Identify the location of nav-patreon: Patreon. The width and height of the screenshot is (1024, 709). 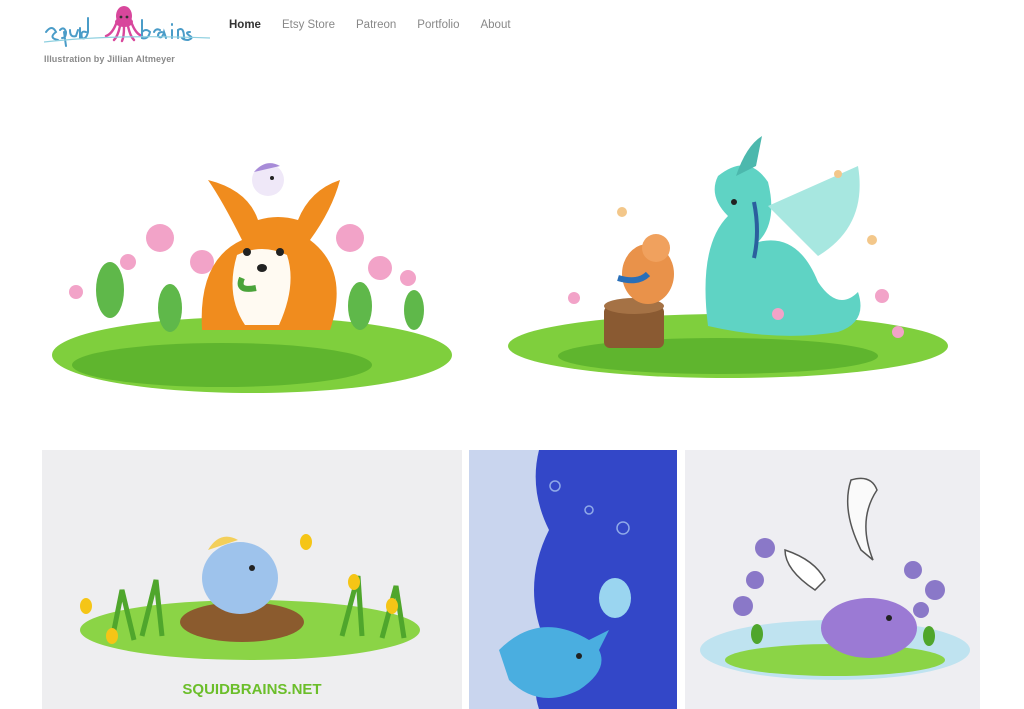
(376, 25).